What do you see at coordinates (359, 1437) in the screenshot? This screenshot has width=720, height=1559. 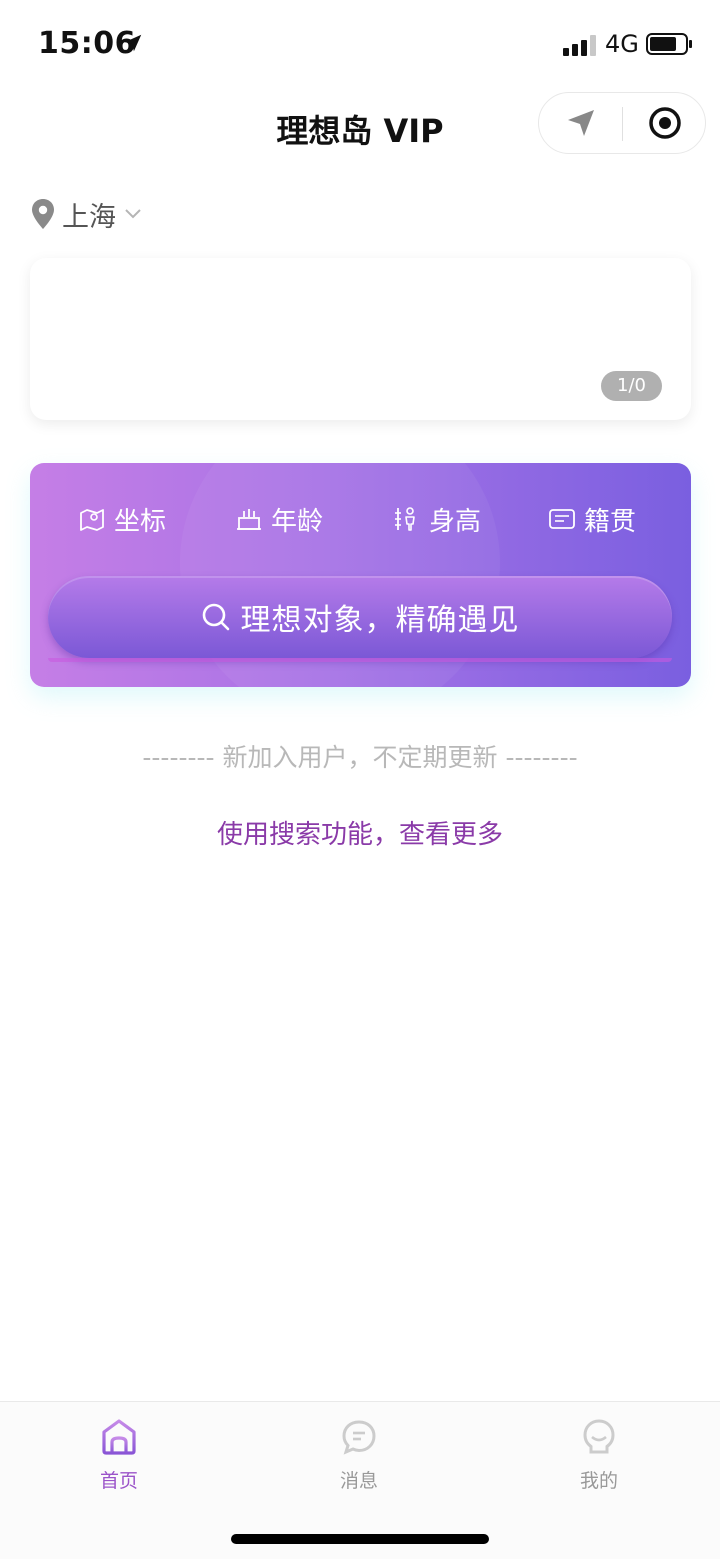 I see `message-icon` at bounding box center [359, 1437].